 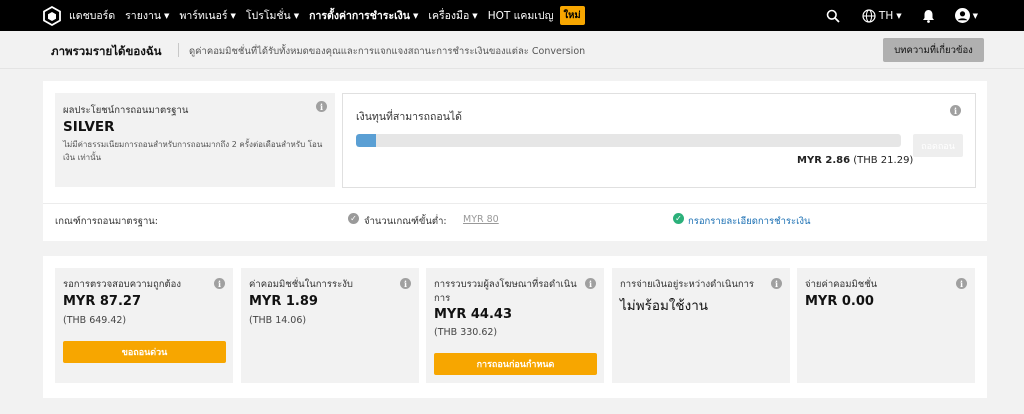 I want to click on withdrawal-progress-bar, so click(x=628, y=140).